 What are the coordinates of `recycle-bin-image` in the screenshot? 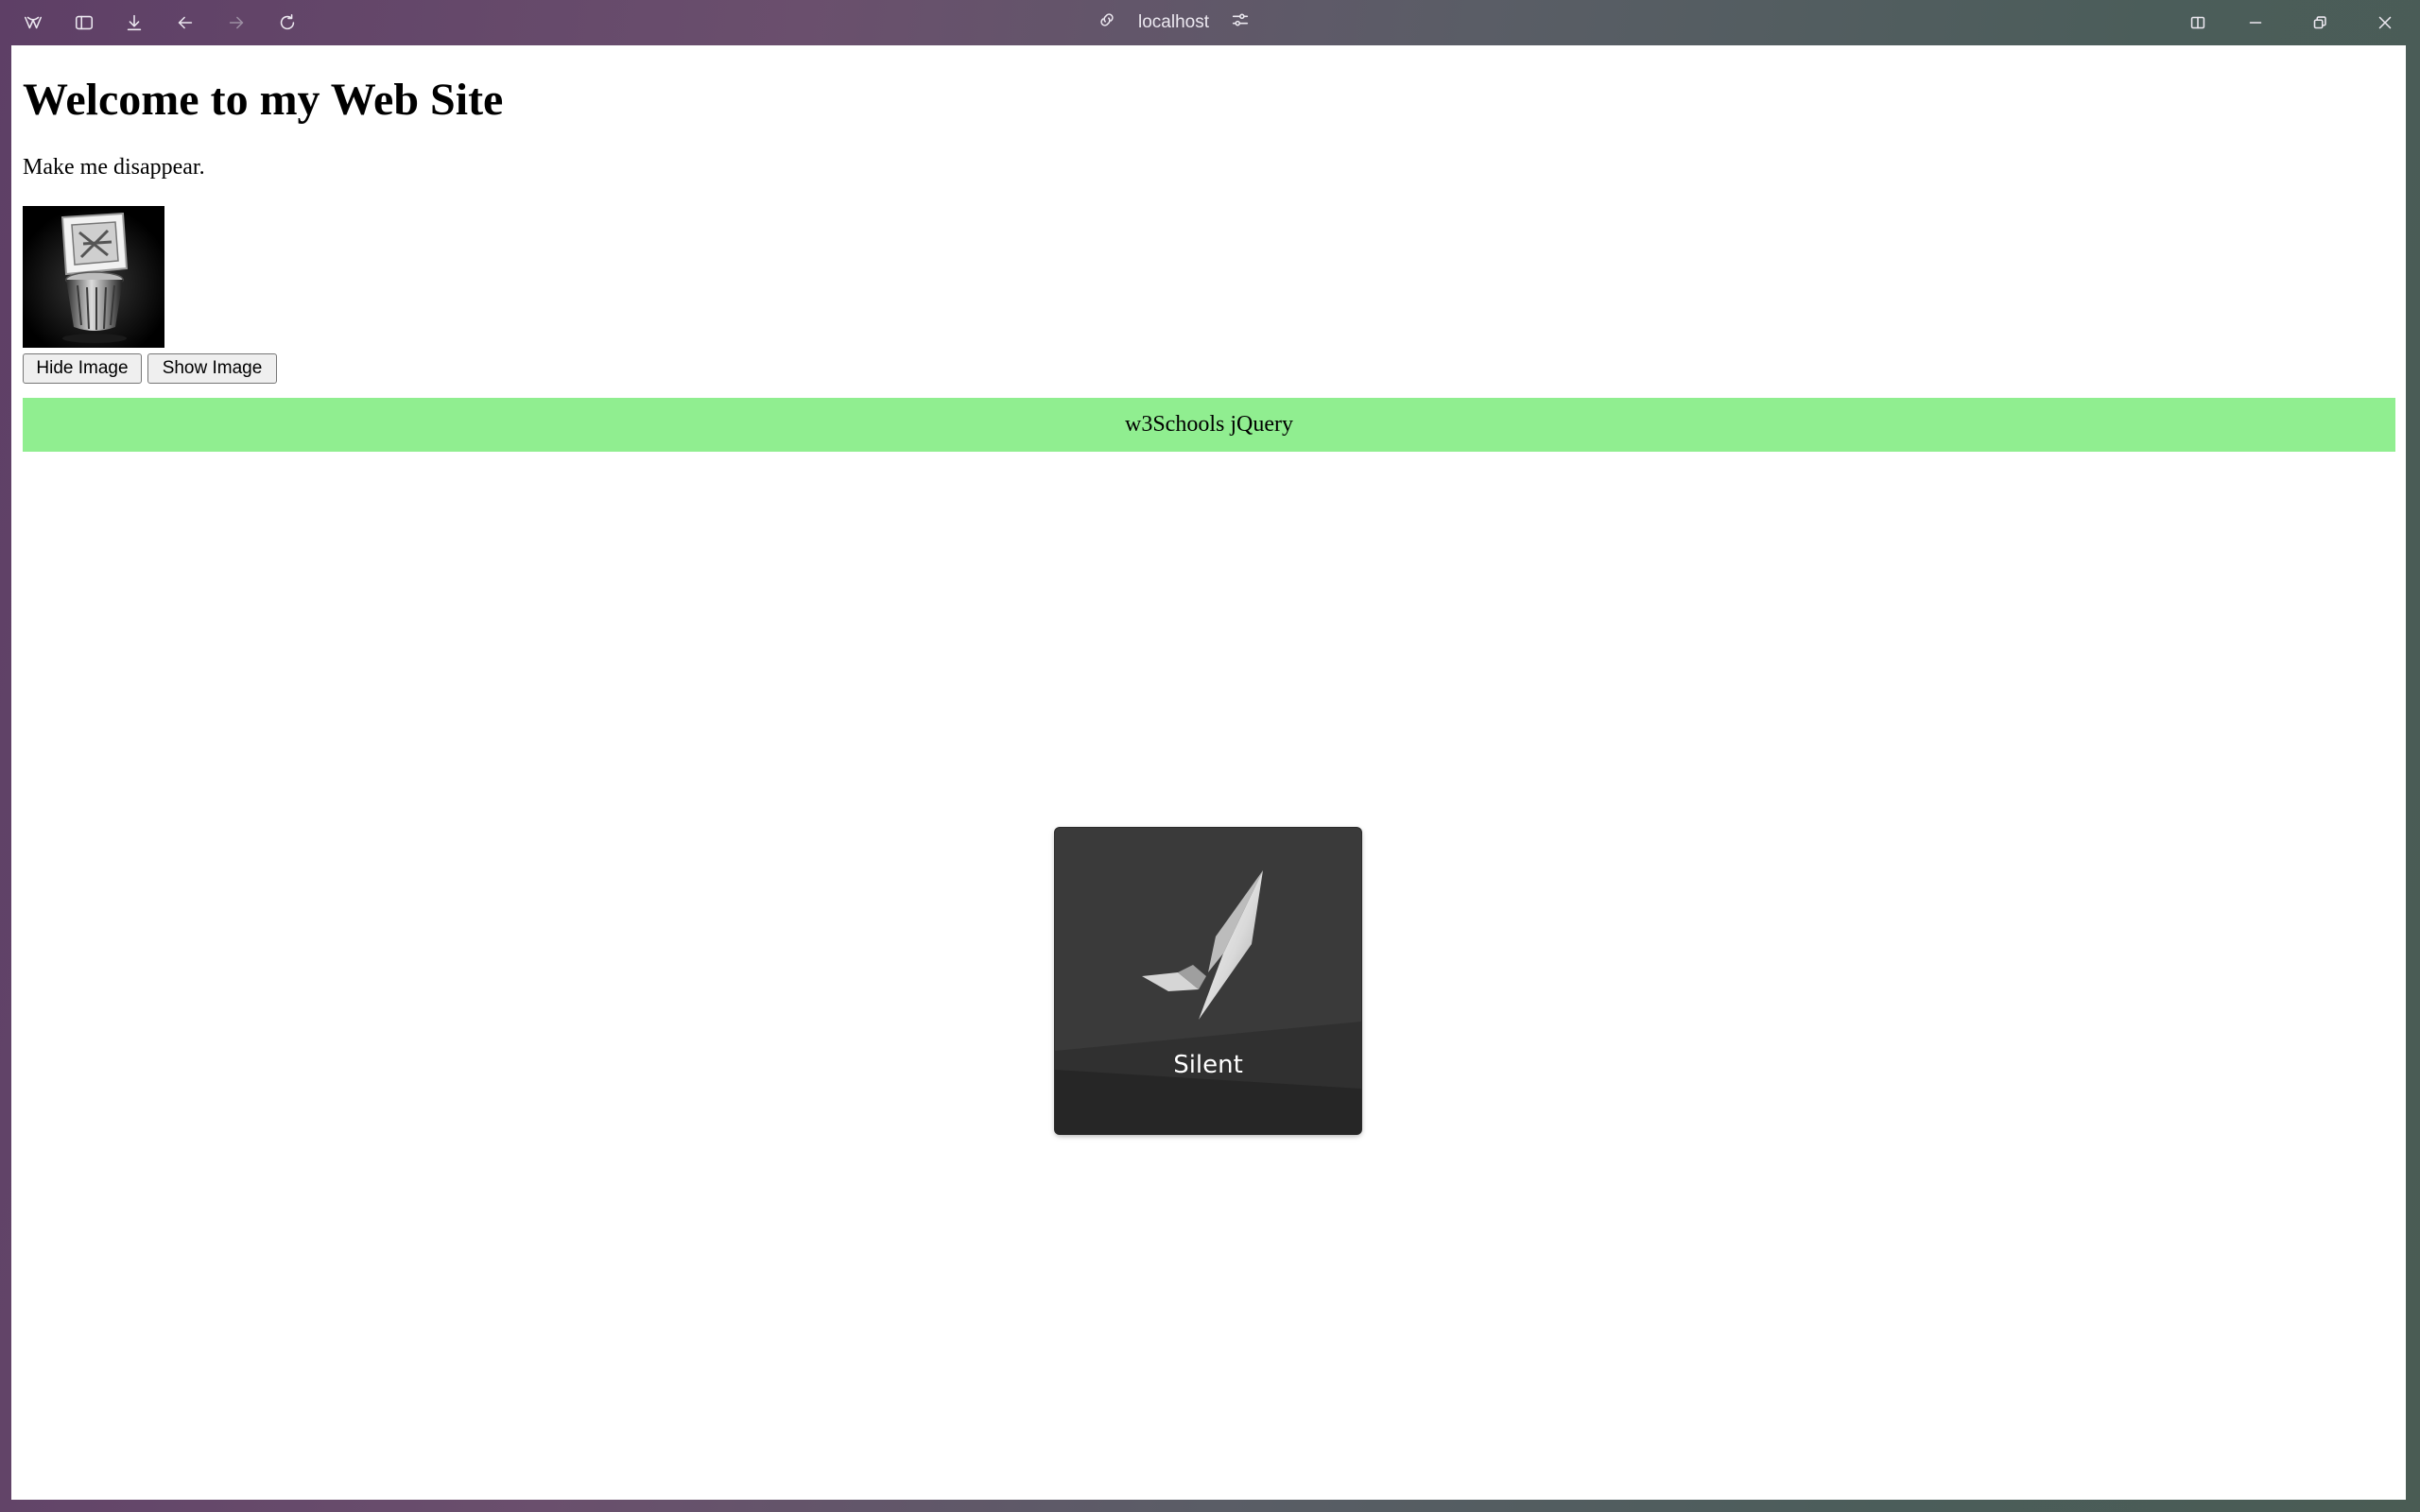 It's located at (93, 277).